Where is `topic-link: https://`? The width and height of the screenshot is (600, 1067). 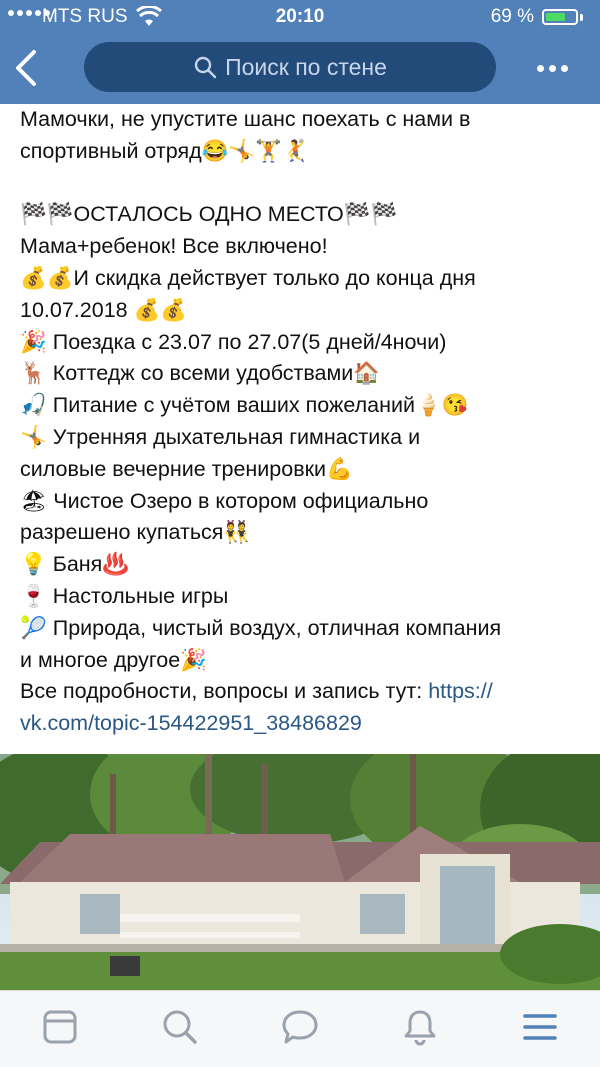
topic-link: https:// is located at coordinates (460, 691).